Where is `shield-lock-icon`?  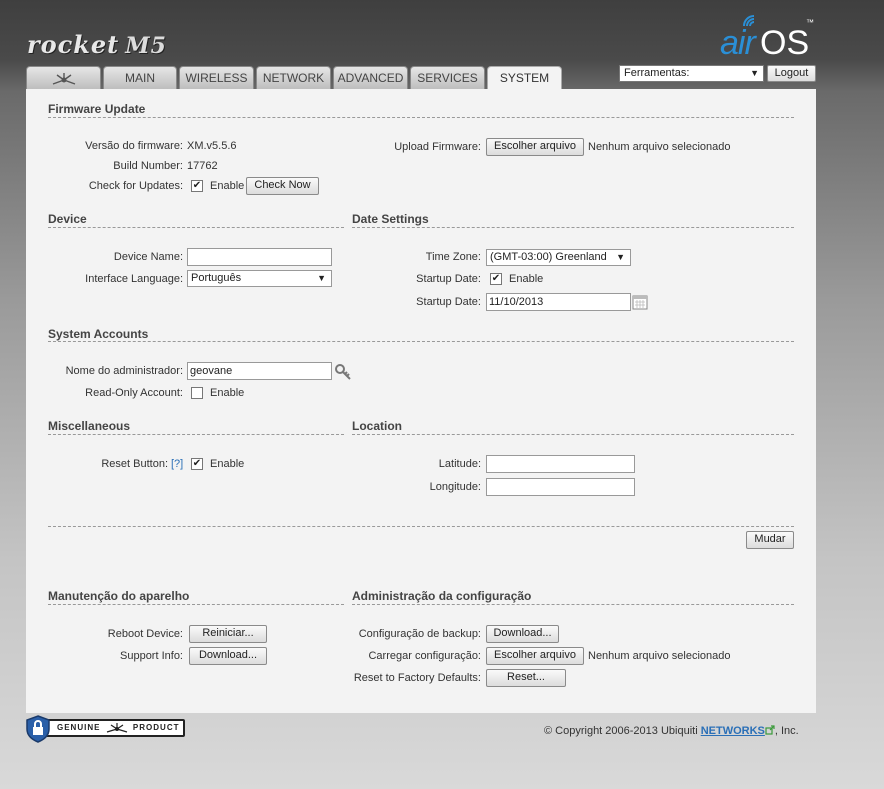
shield-lock-icon is located at coordinates (38, 729).